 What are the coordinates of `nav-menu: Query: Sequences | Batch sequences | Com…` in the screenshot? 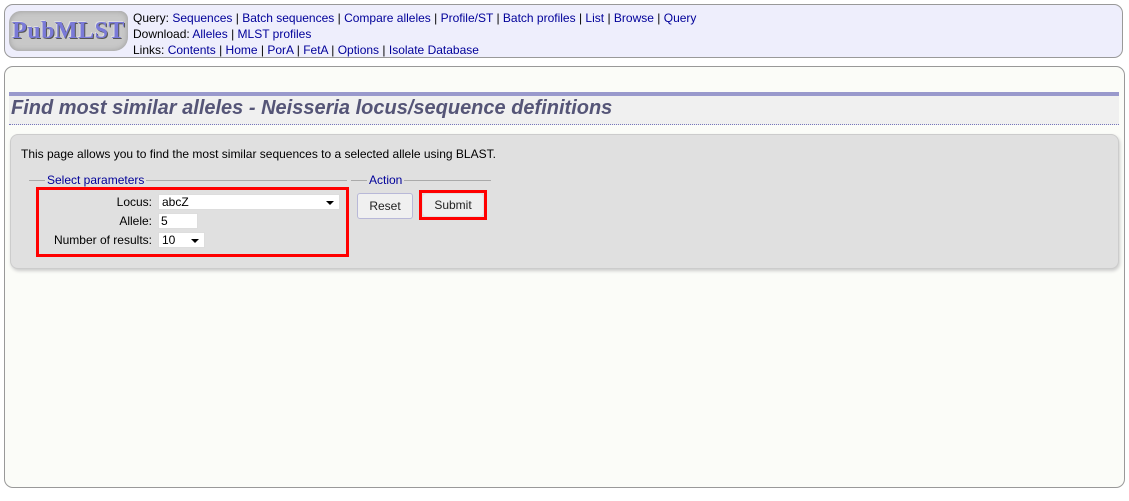 It's located at (414, 34).